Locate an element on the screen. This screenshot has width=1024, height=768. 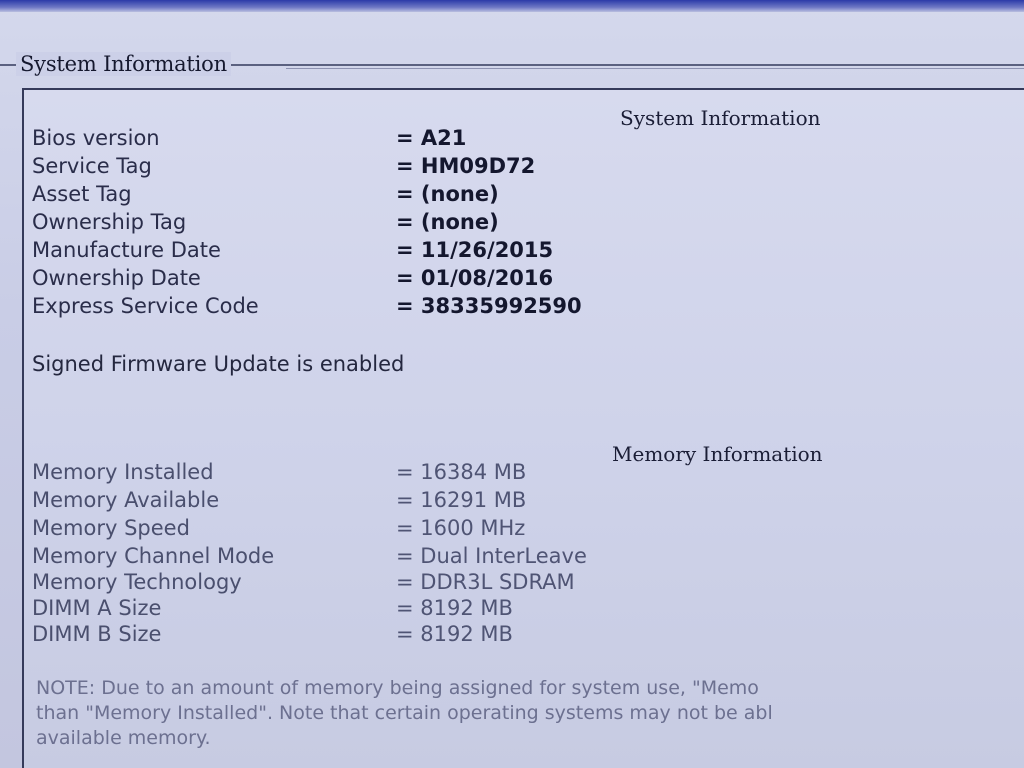
memory-row-available: Memory Available = 16291 MB is located at coordinates (522, 502).